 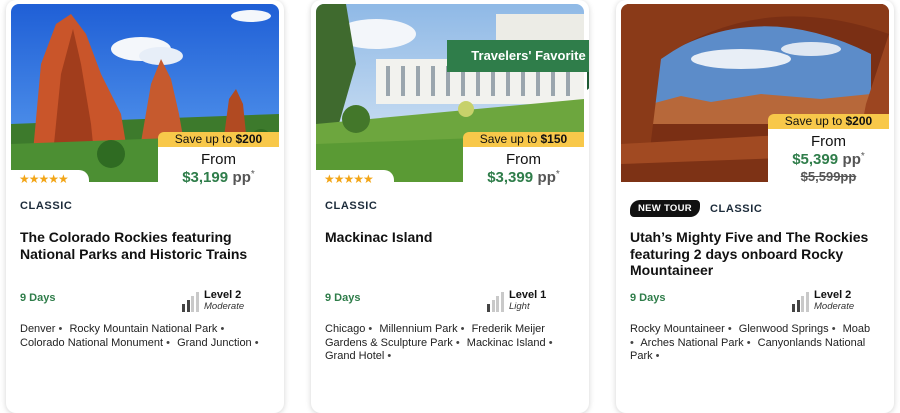 What do you see at coordinates (450, 237) in the screenshot?
I see `tour-title: Mackinac Island` at bounding box center [450, 237].